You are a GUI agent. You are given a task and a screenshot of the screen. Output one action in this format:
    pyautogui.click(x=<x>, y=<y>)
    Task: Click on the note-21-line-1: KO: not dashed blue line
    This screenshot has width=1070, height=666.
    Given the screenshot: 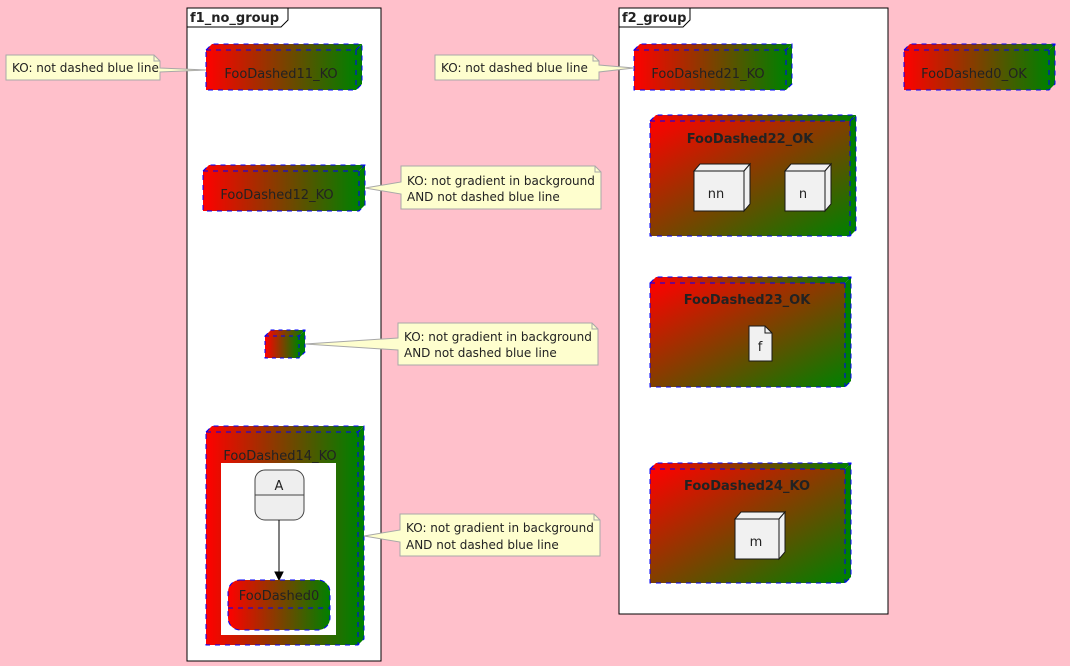 What is the action you would take?
    pyautogui.click(x=514, y=68)
    